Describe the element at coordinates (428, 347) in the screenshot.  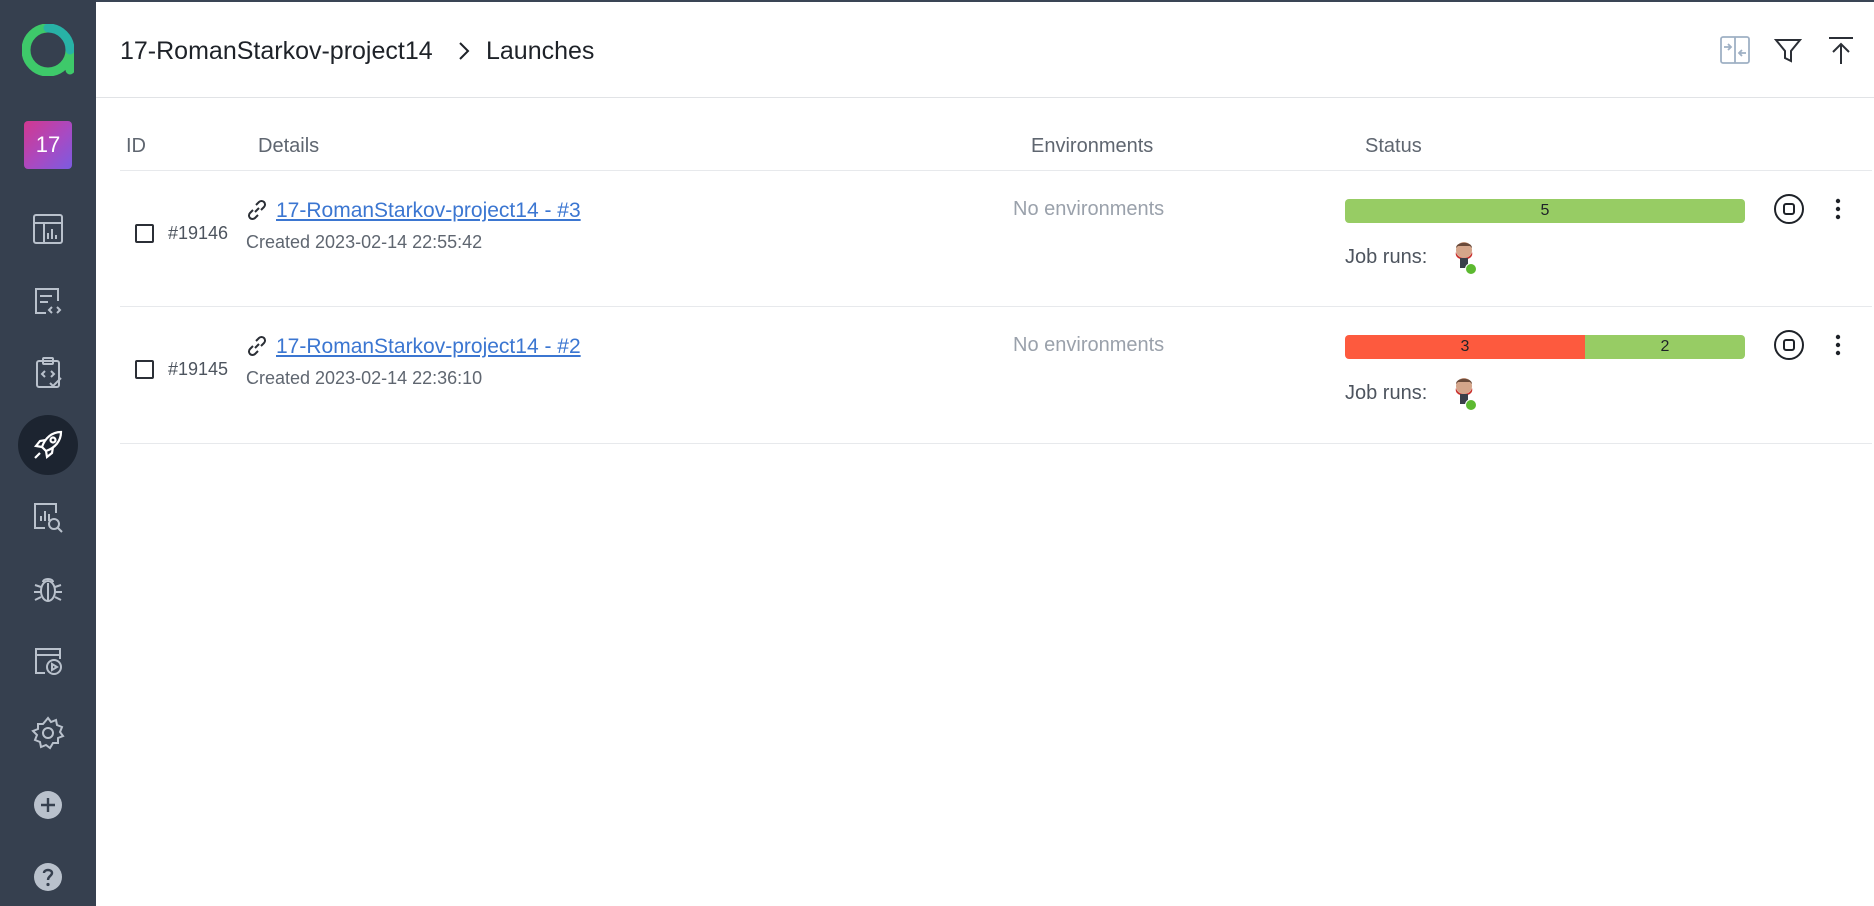
I see `launch-link: 17-RomanStarkov-project14 - #2` at that location.